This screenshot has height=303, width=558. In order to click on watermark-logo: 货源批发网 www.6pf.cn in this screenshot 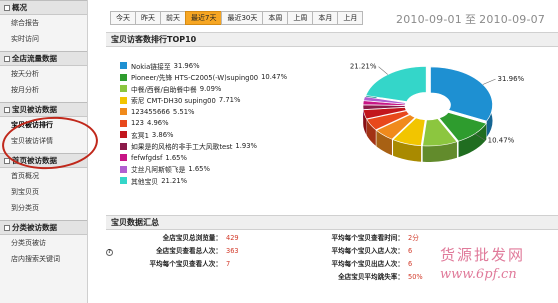, I will do `click(499, 263)`.